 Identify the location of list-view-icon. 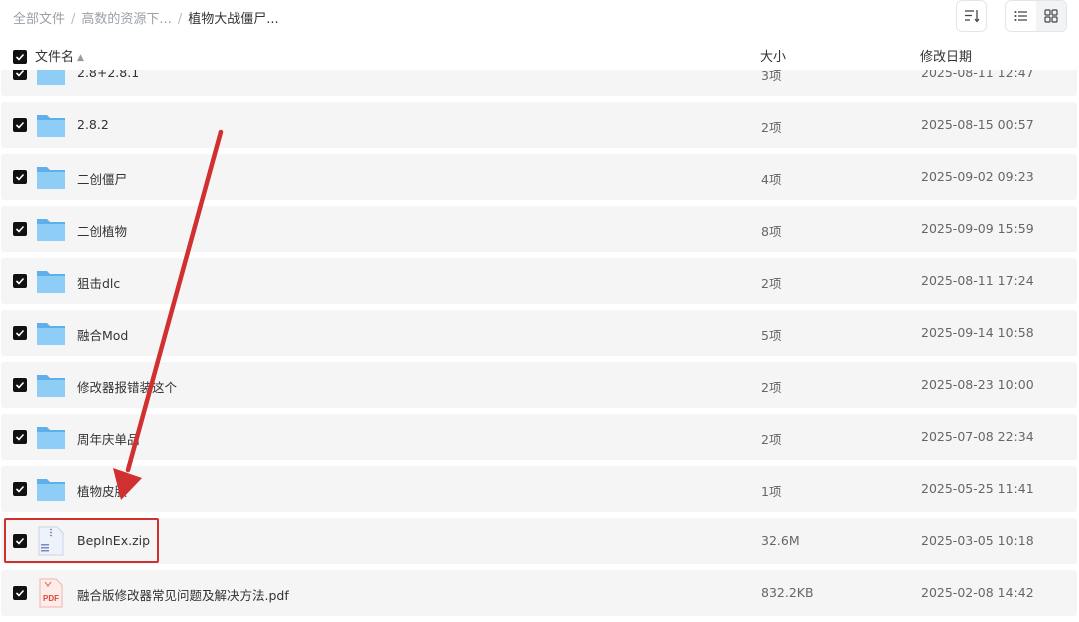
(1020, 16).